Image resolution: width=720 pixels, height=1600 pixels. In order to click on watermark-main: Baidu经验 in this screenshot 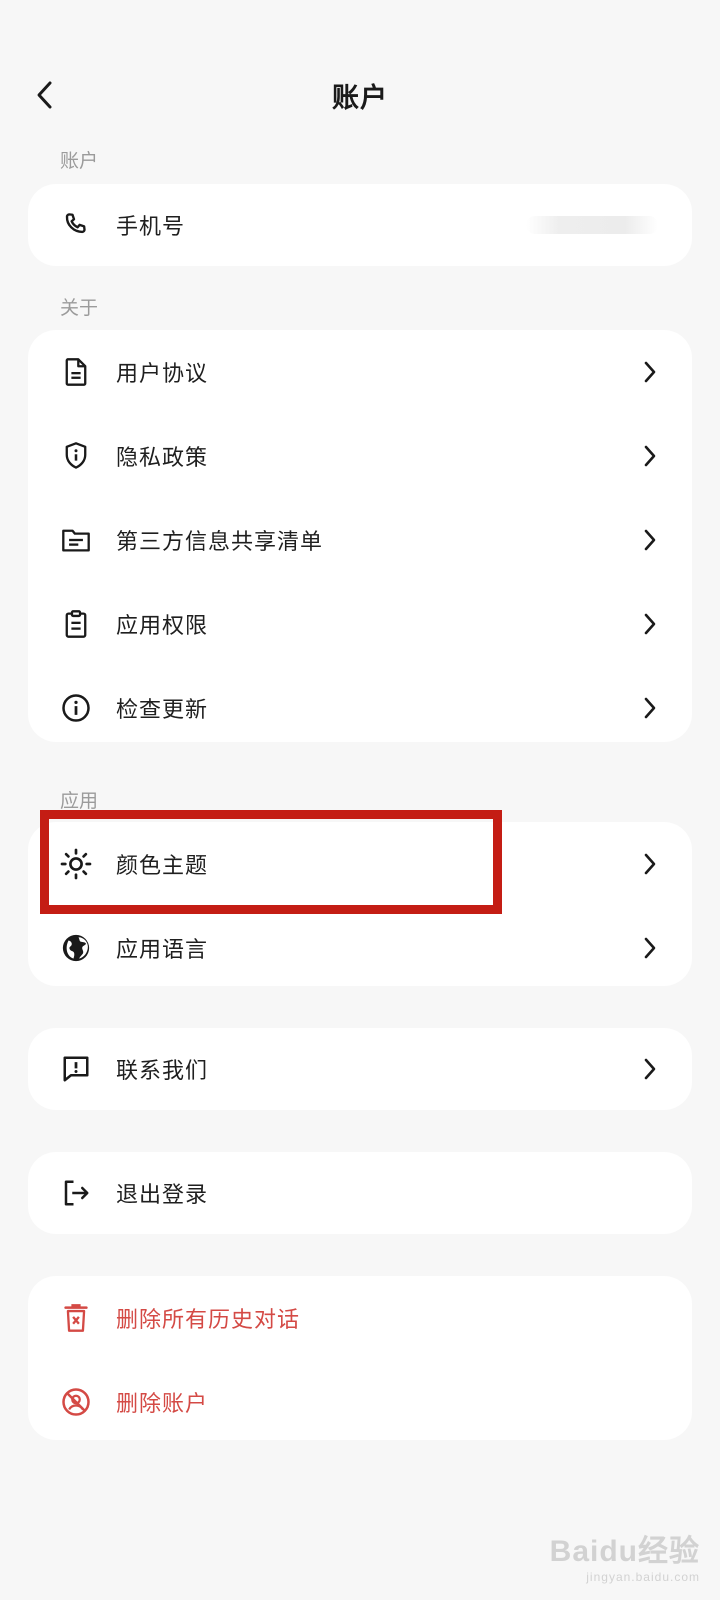, I will do `click(624, 1551)`.